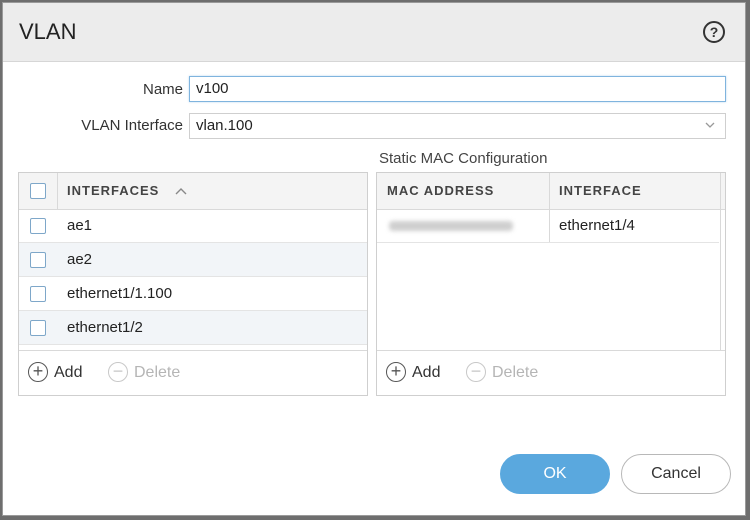 The height and width of the screenshot is (520, 750). I want to click on mac-address-redacted, so click(451, 226).